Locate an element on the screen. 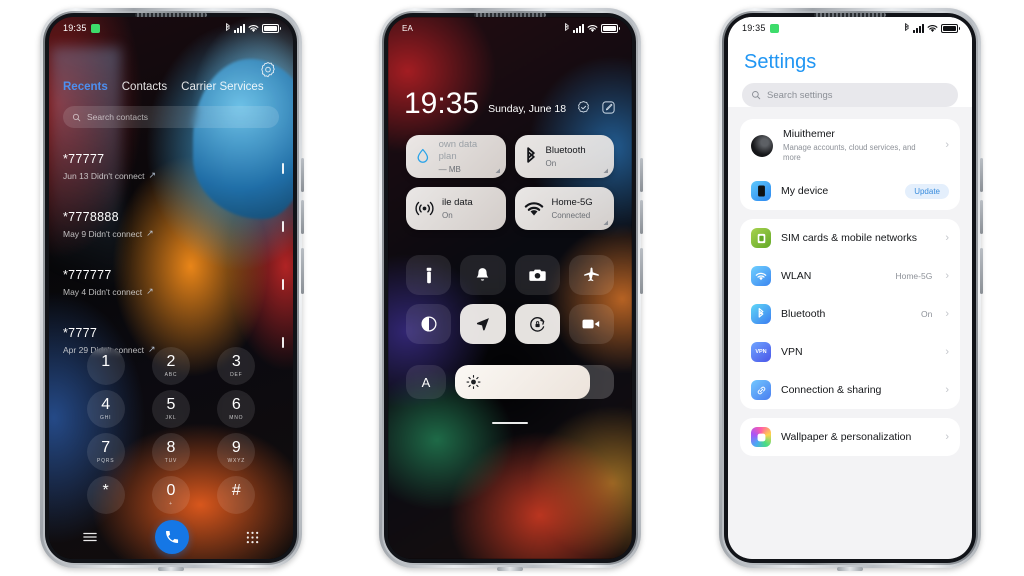  list-item-wlan: WLAN Home-5G › is located at coordinates (850, 276).